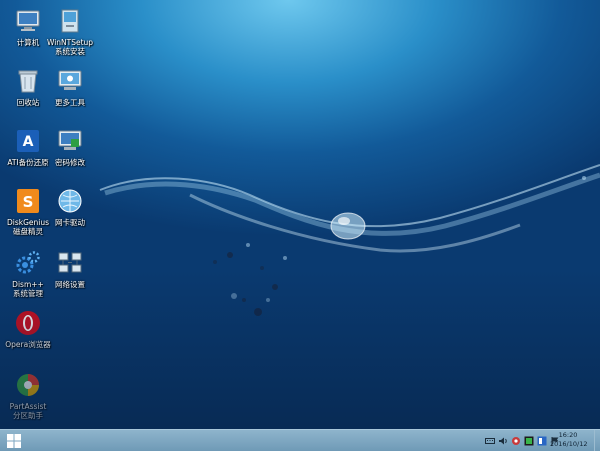  Describe the element at coordinates (70, 162) in the screenshot. I see `icon-label: 密码修改` at that location.